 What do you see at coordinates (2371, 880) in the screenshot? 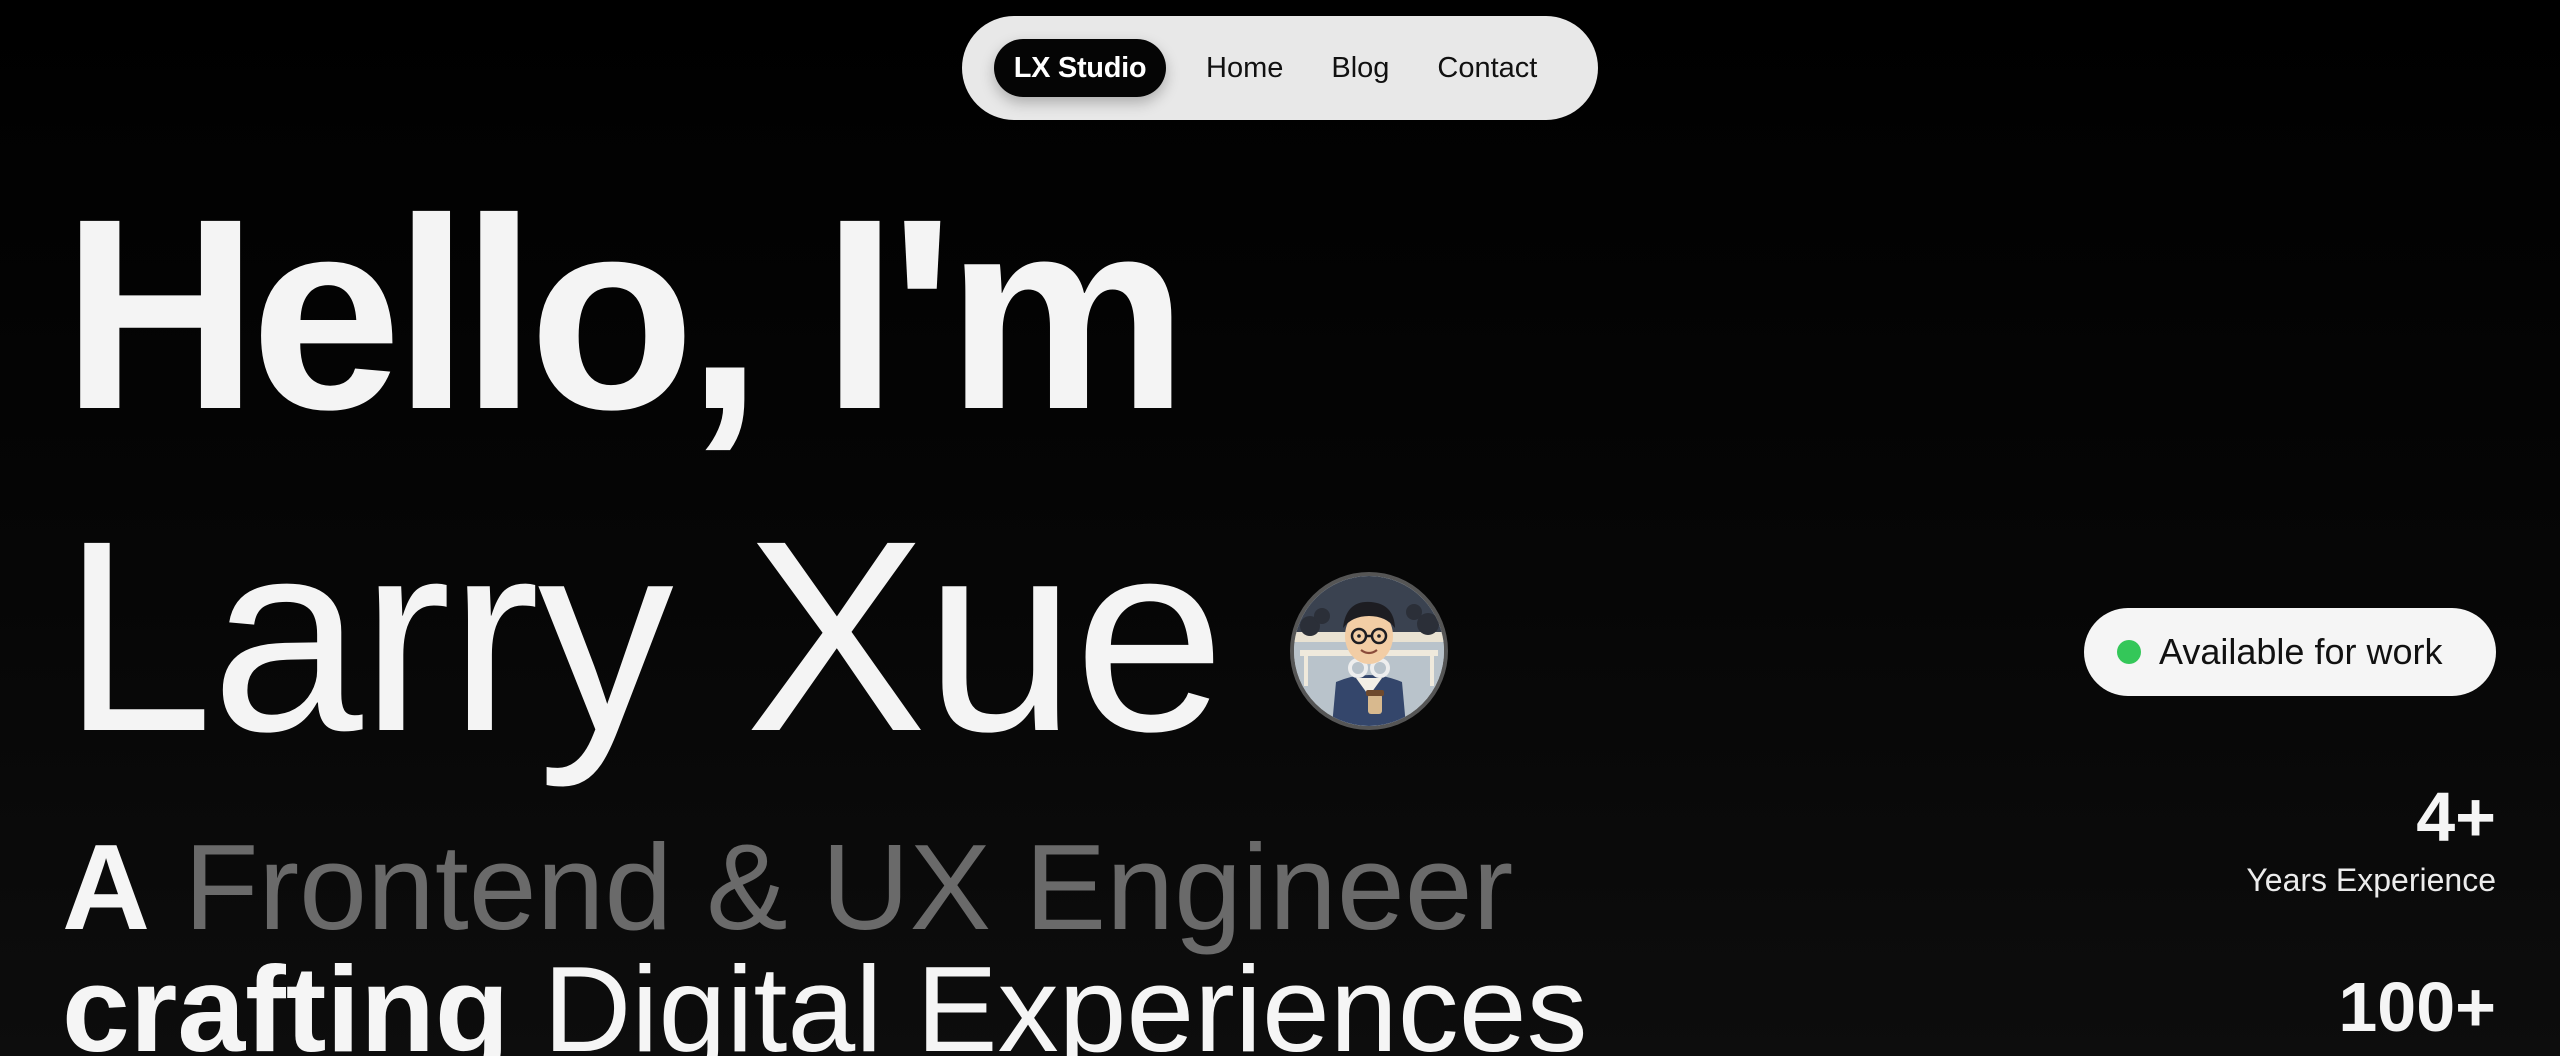
I see `stat-label: Years Experience` at bounding box center [2371, 880].